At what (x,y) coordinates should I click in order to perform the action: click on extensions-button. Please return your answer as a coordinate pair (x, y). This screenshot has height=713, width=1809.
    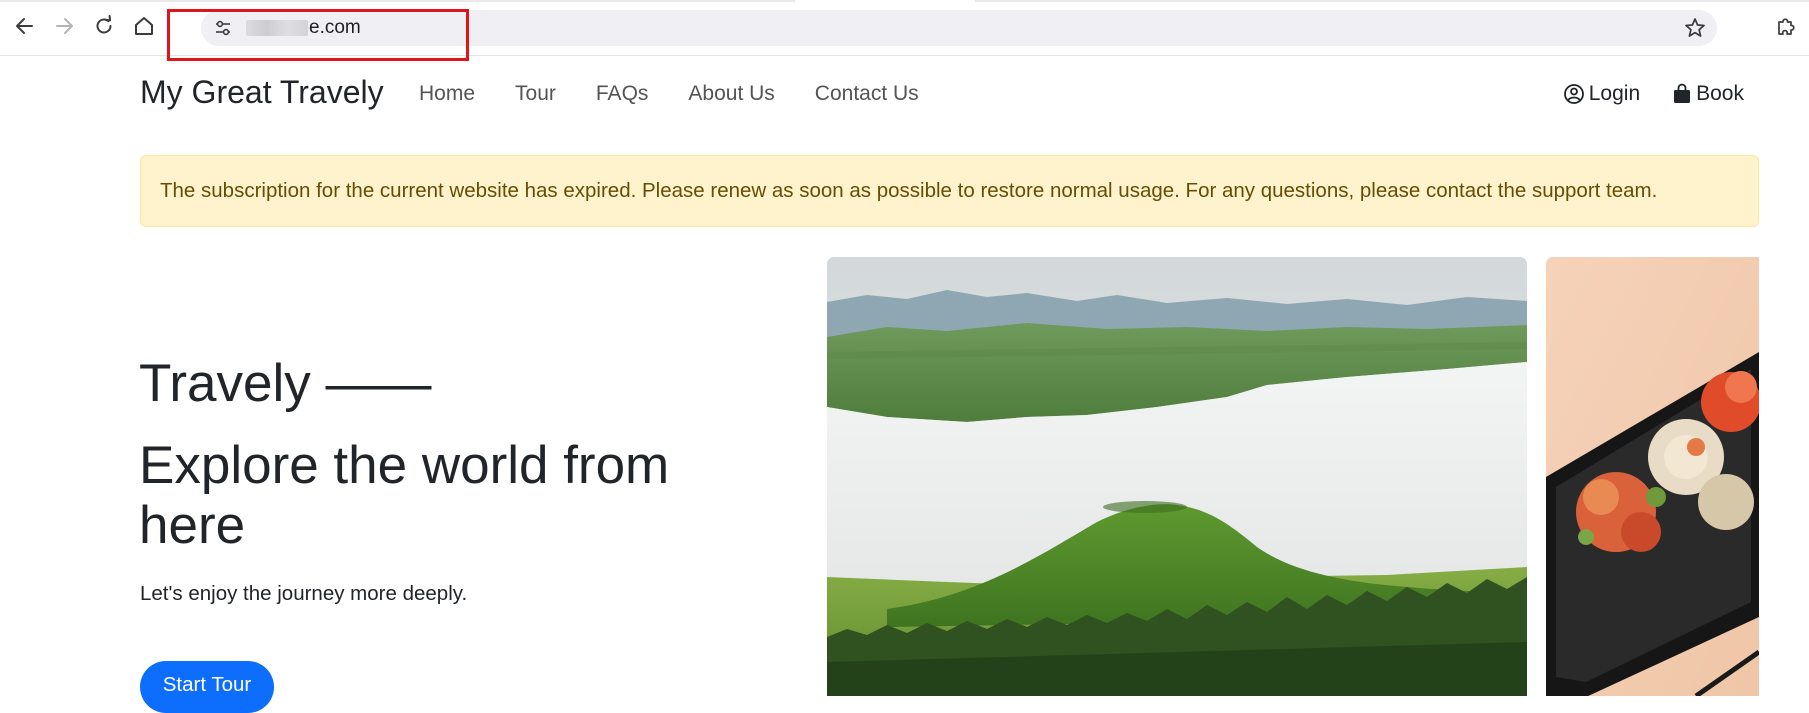
    Looking at the image, I should click on (1786, 26).